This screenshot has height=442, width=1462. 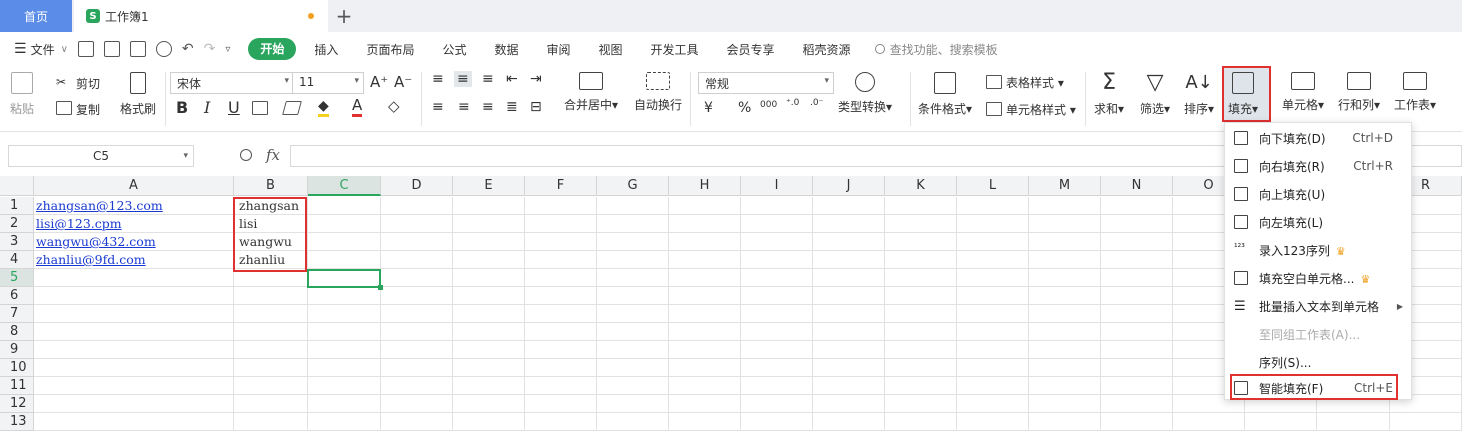 What do you see at coordinates (88, 109) in the screenshot?
I see `copy-button: 复制` at bounding box center [88, 109].